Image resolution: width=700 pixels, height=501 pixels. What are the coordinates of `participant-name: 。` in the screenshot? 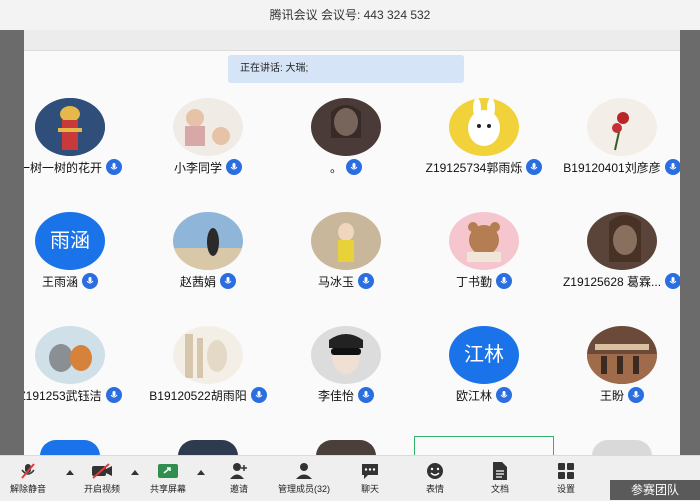 It's located at (335, 167).